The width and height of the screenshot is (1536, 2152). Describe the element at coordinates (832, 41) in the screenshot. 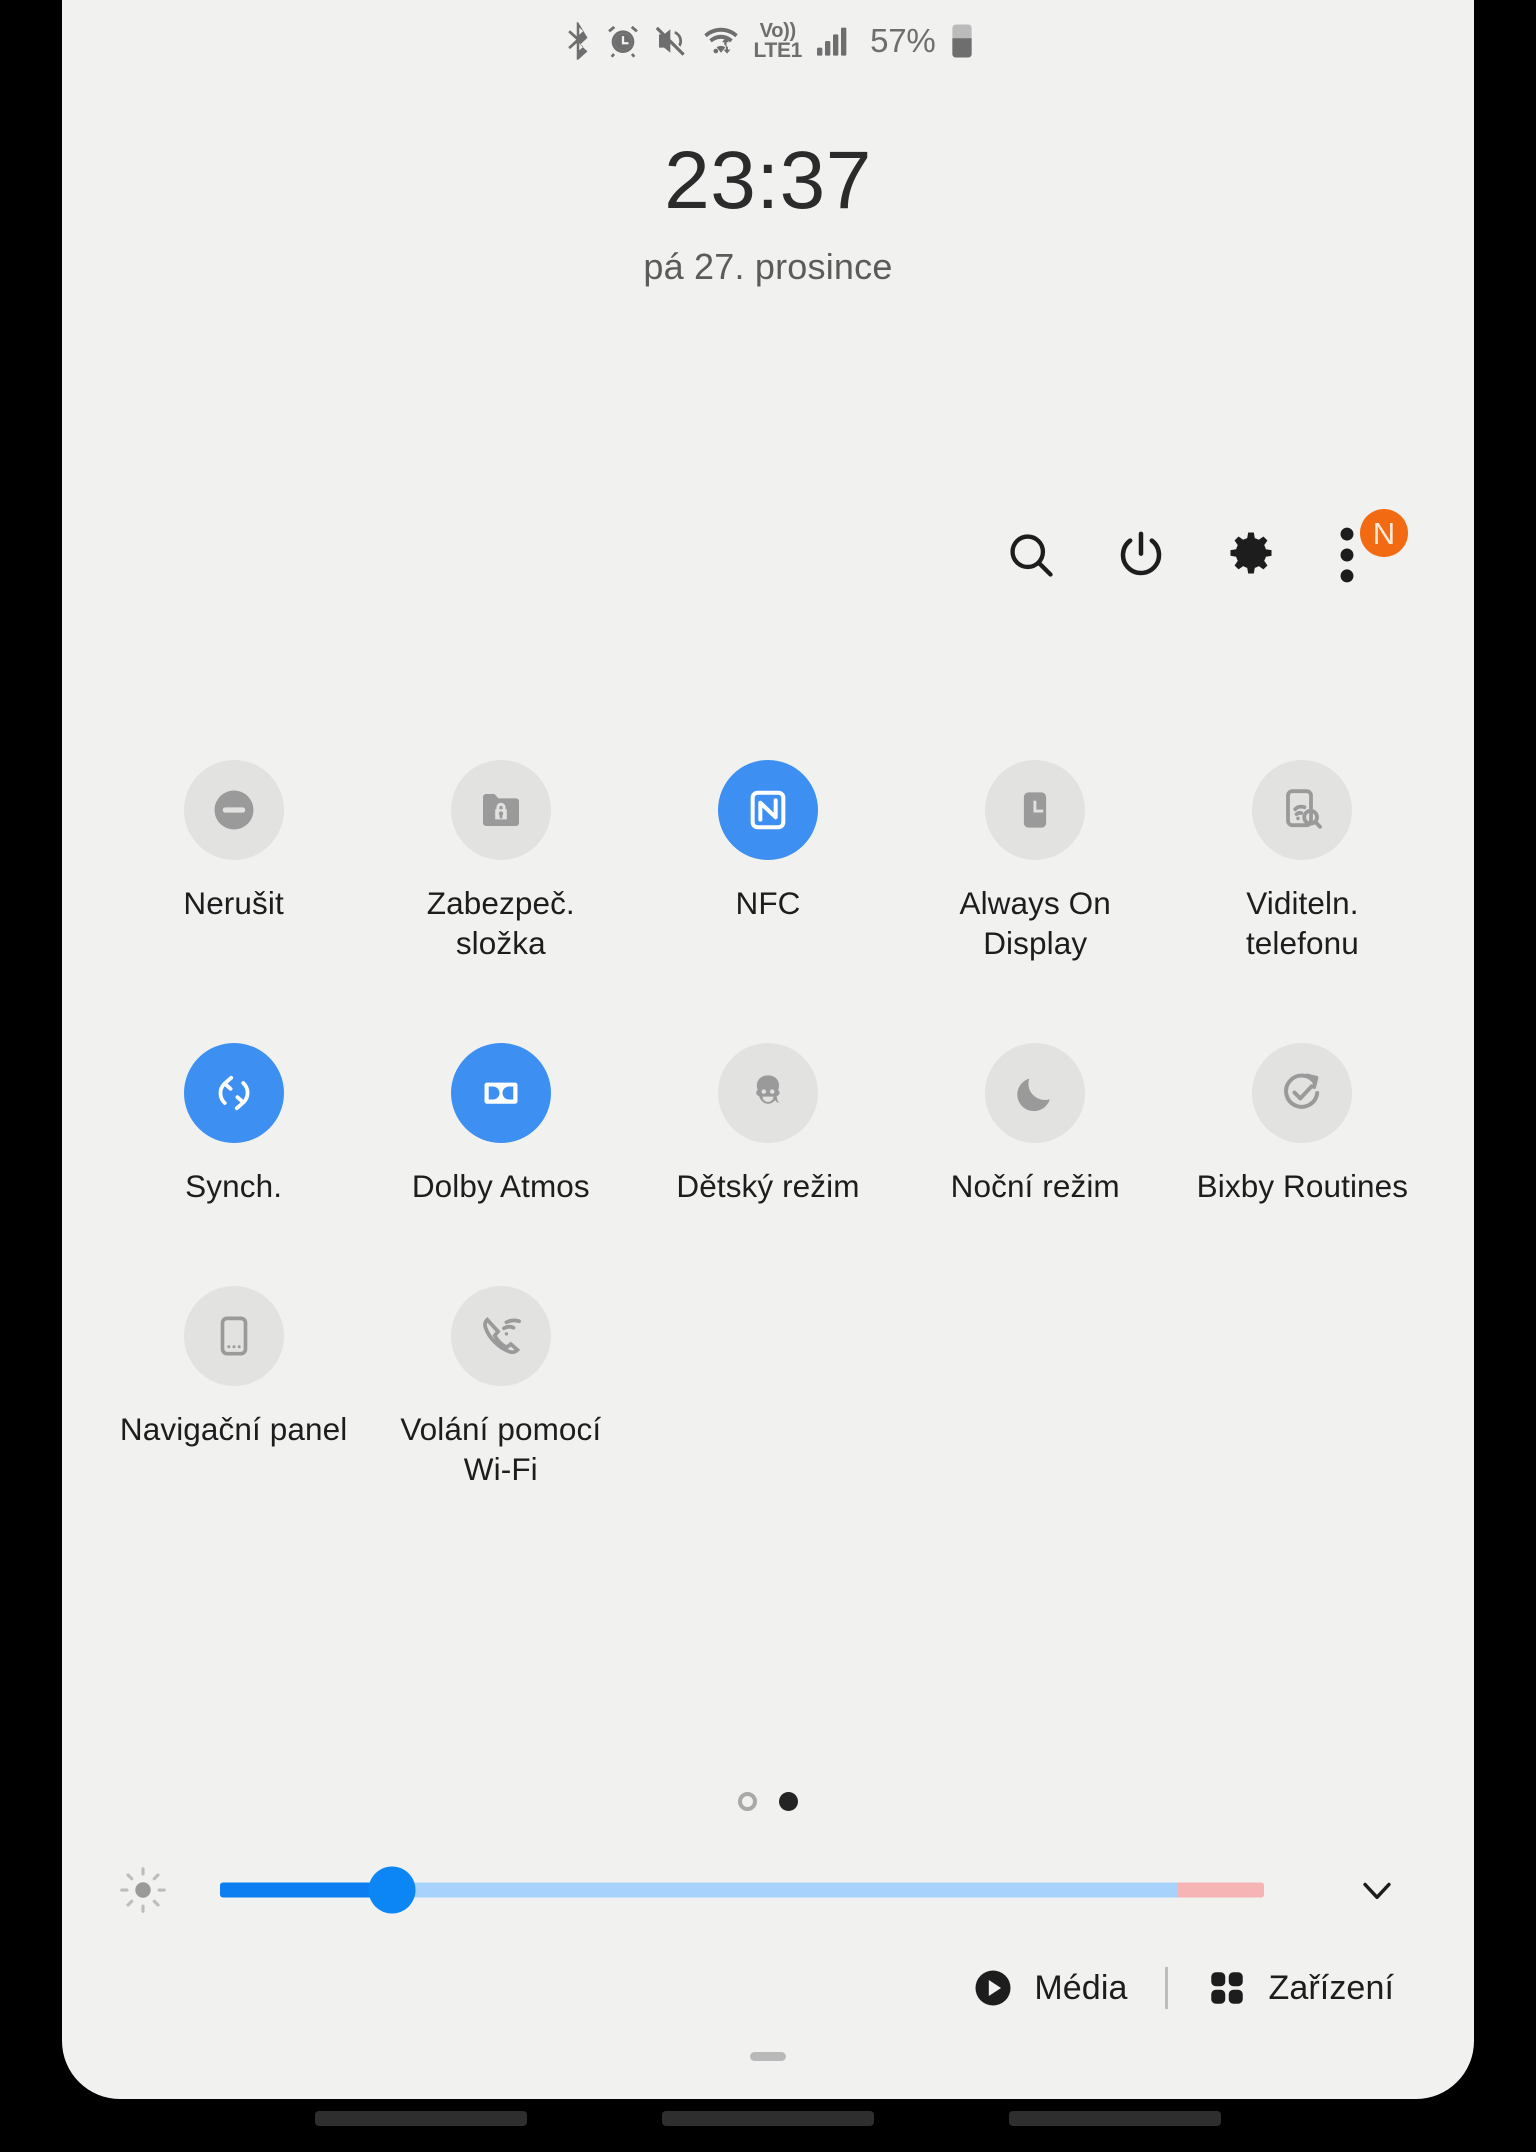

I see `signal-icon` at that location.